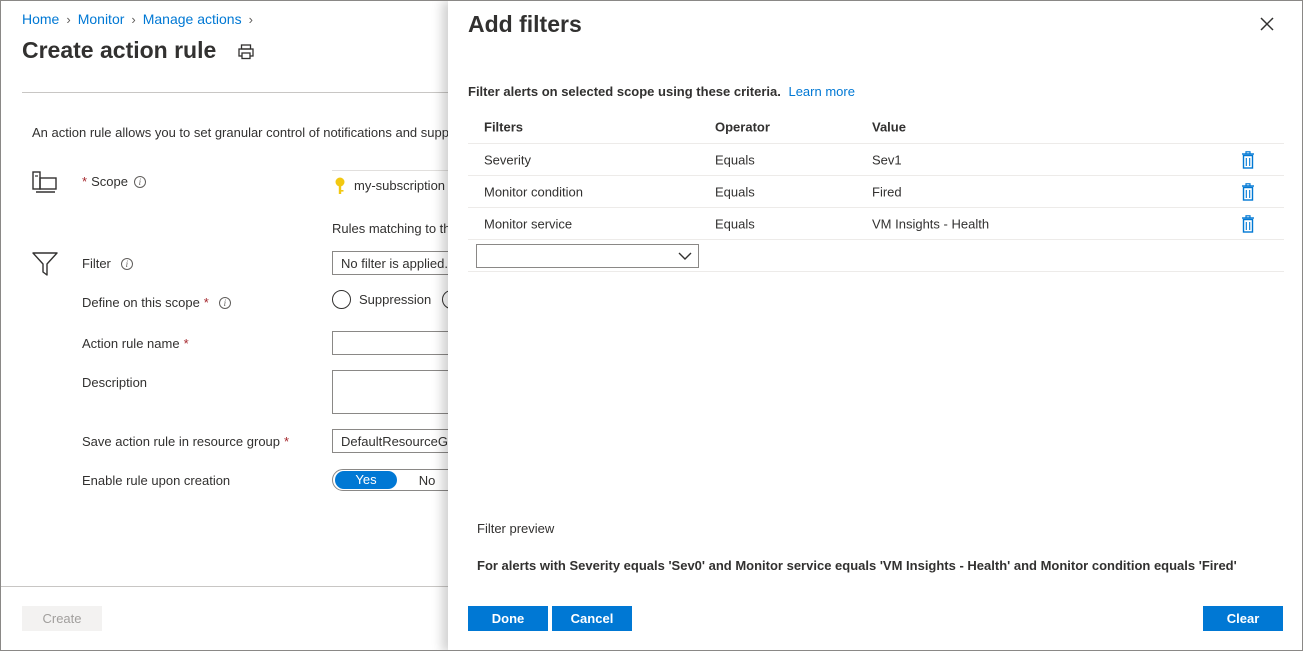  What do you see at coordinates (141, 302) in the screenshot?
I see `define-scope-label-text: Define on this scope` at bounding box center [141, 302].